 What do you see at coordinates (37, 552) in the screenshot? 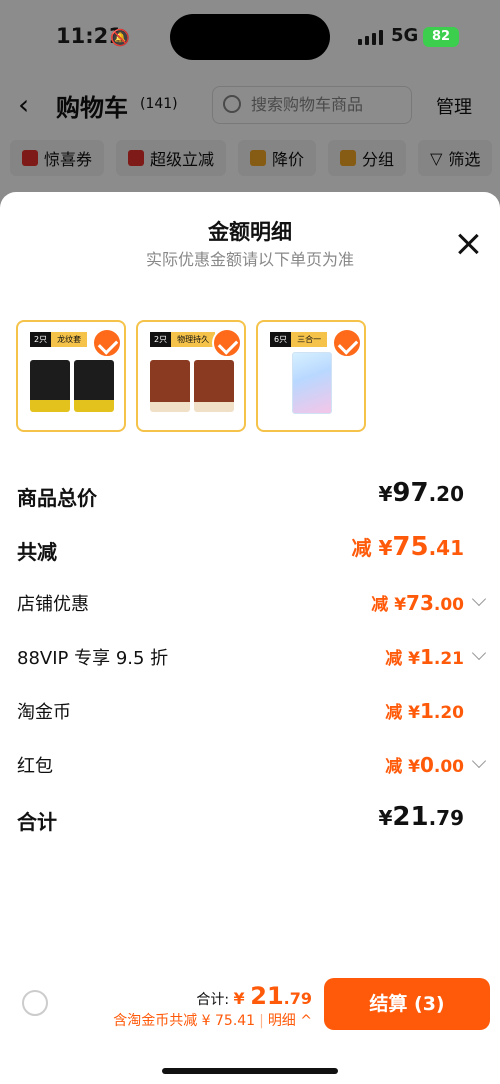
I see `row-label: 共减` at bounding box center [37, 552].